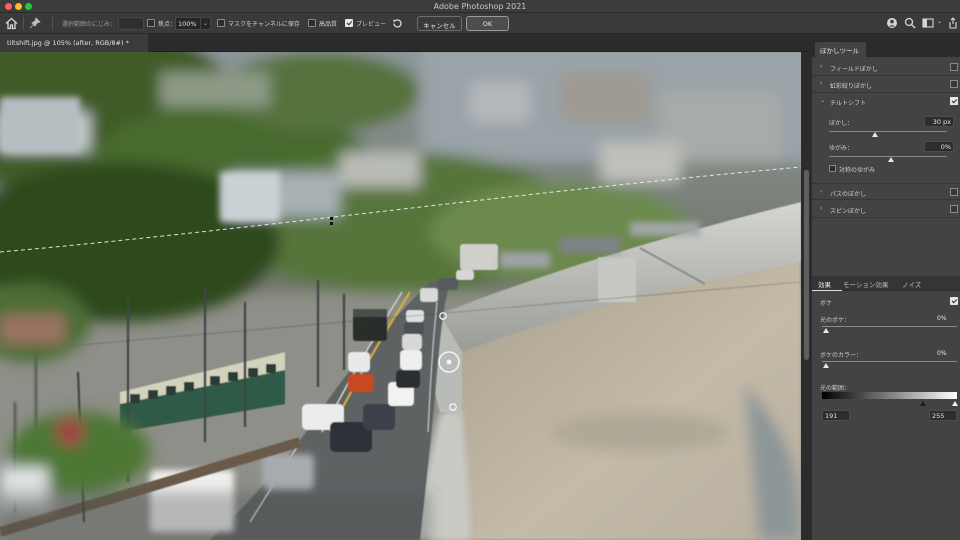 The image size is (960, 540). What do you see at coordinates (832, 168) in the screenshot?
I see `symmetric-distortion-checkbox` at bounding box center [832, 168].